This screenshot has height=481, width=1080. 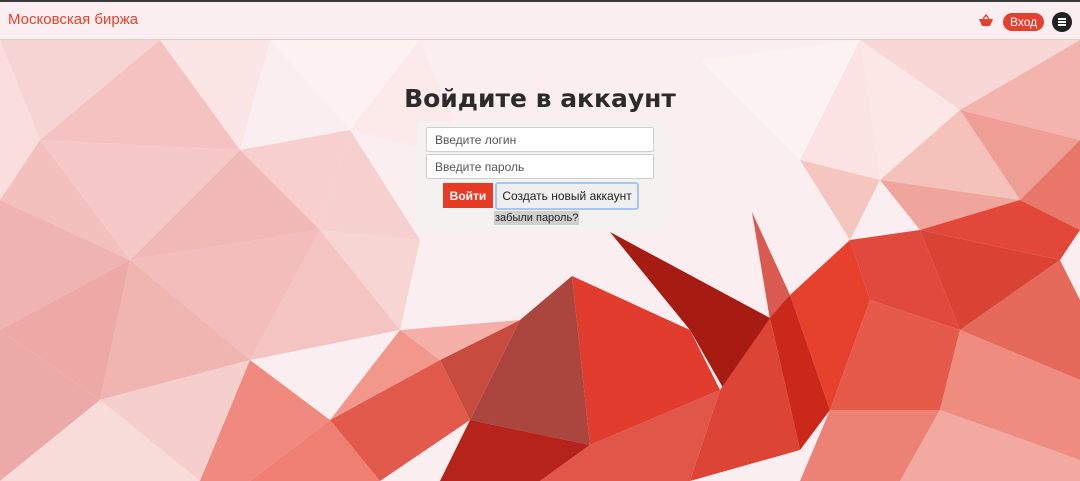 I want to click on page-title: Войдите в аккаунт, so click(x=540, y=98).